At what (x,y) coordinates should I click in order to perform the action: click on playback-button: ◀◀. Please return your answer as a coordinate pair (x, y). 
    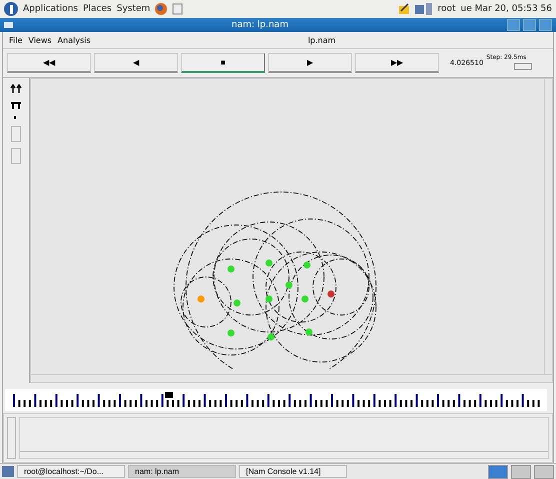
    Looking at the image, I should click on (49, 63).